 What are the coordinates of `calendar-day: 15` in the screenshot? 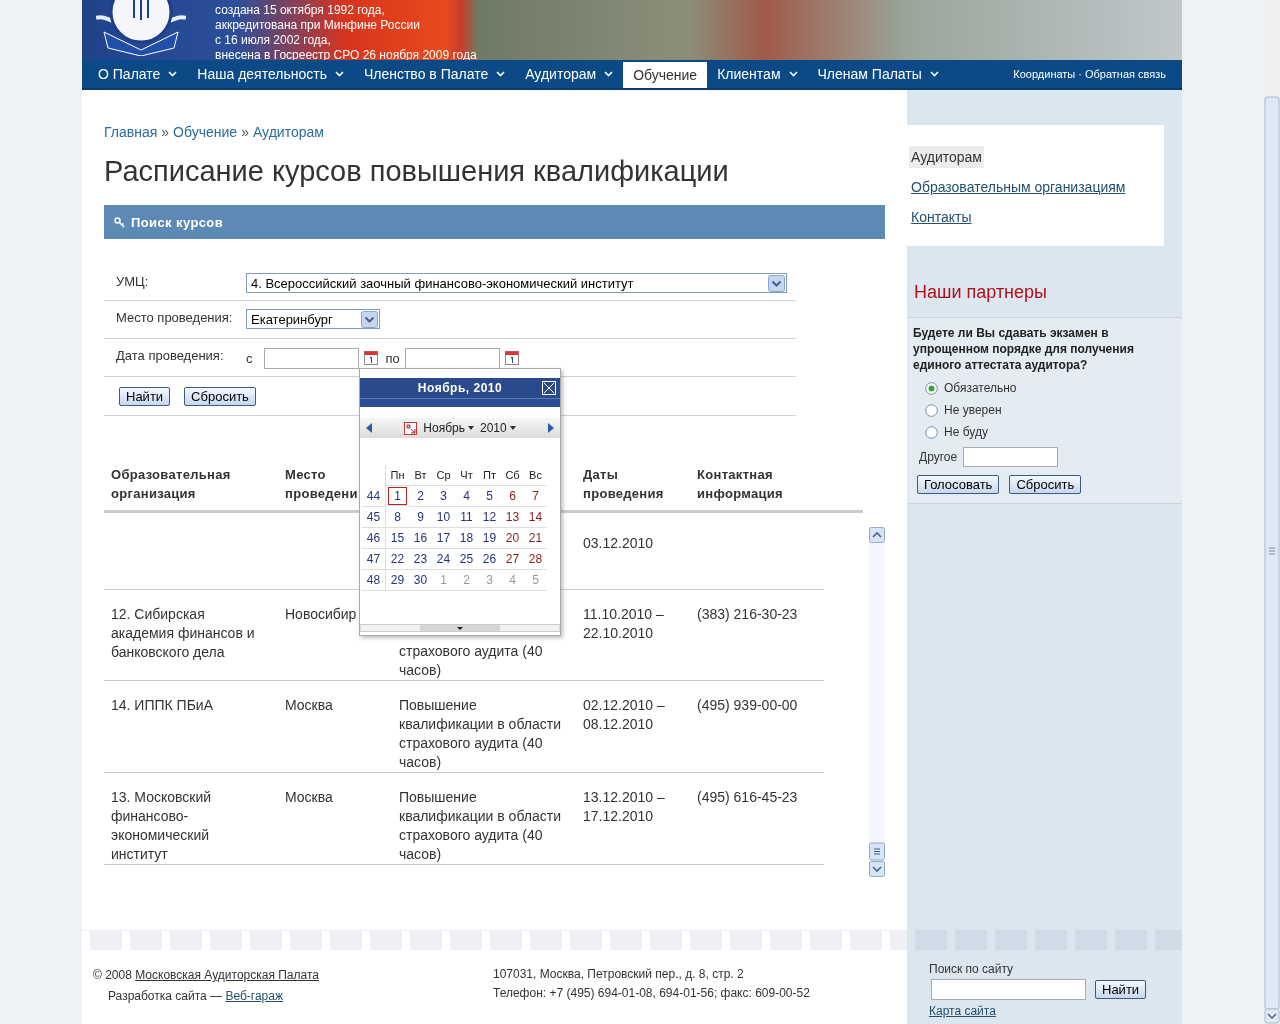 It's located at (397, 538).